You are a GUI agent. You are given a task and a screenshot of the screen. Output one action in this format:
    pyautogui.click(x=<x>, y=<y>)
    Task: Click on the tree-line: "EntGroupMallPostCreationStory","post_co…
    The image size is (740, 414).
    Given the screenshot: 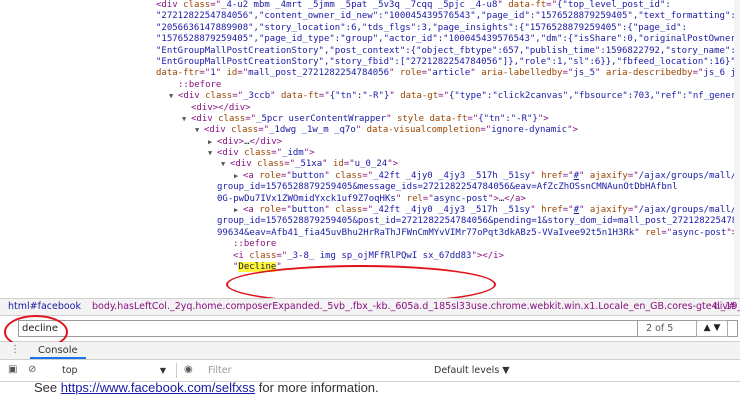 What is the action you would take?
    pyautogui.click(x=370, y=51)
    